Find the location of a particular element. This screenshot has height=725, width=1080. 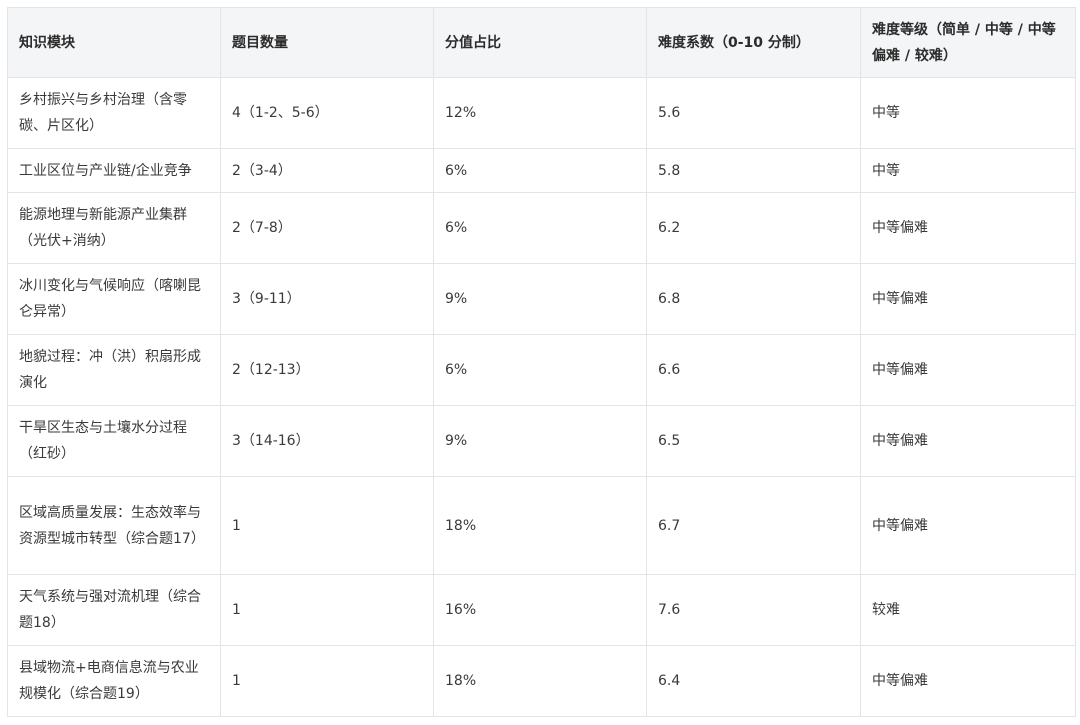

cell-difficulty-level: 较难 is located at coordinates (968, 610).